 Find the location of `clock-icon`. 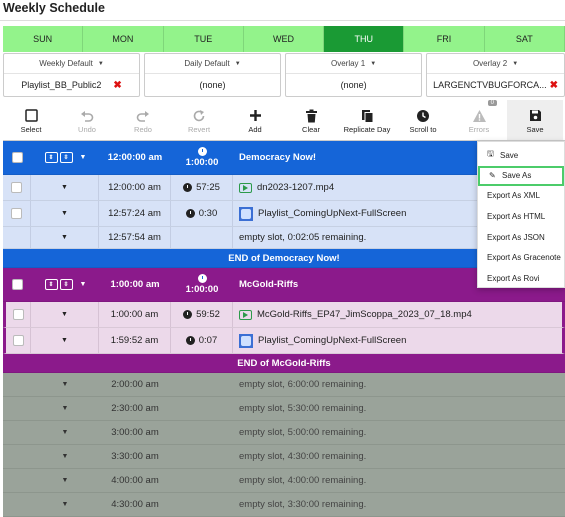

clock-icon is located at coordinates (190, 340).